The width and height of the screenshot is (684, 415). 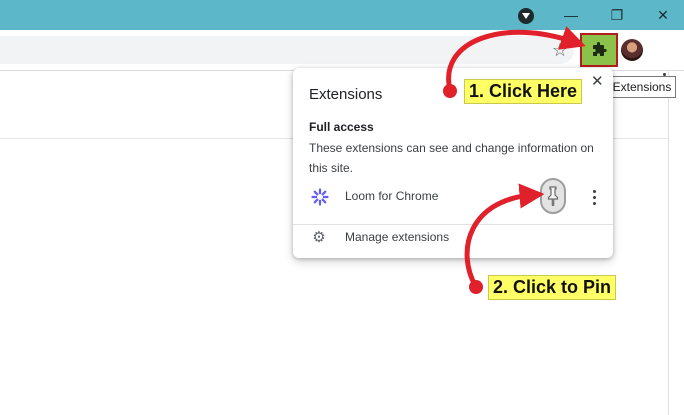 I want to click on minimize-button: —, so click(x=571, y=15).